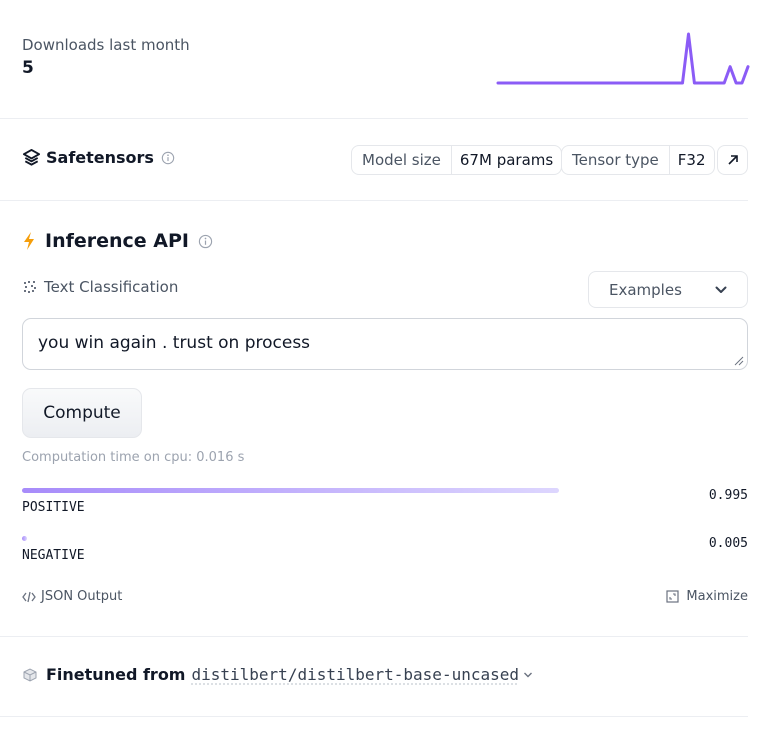  I want to click on score-bar-positive, so click(291, 490).